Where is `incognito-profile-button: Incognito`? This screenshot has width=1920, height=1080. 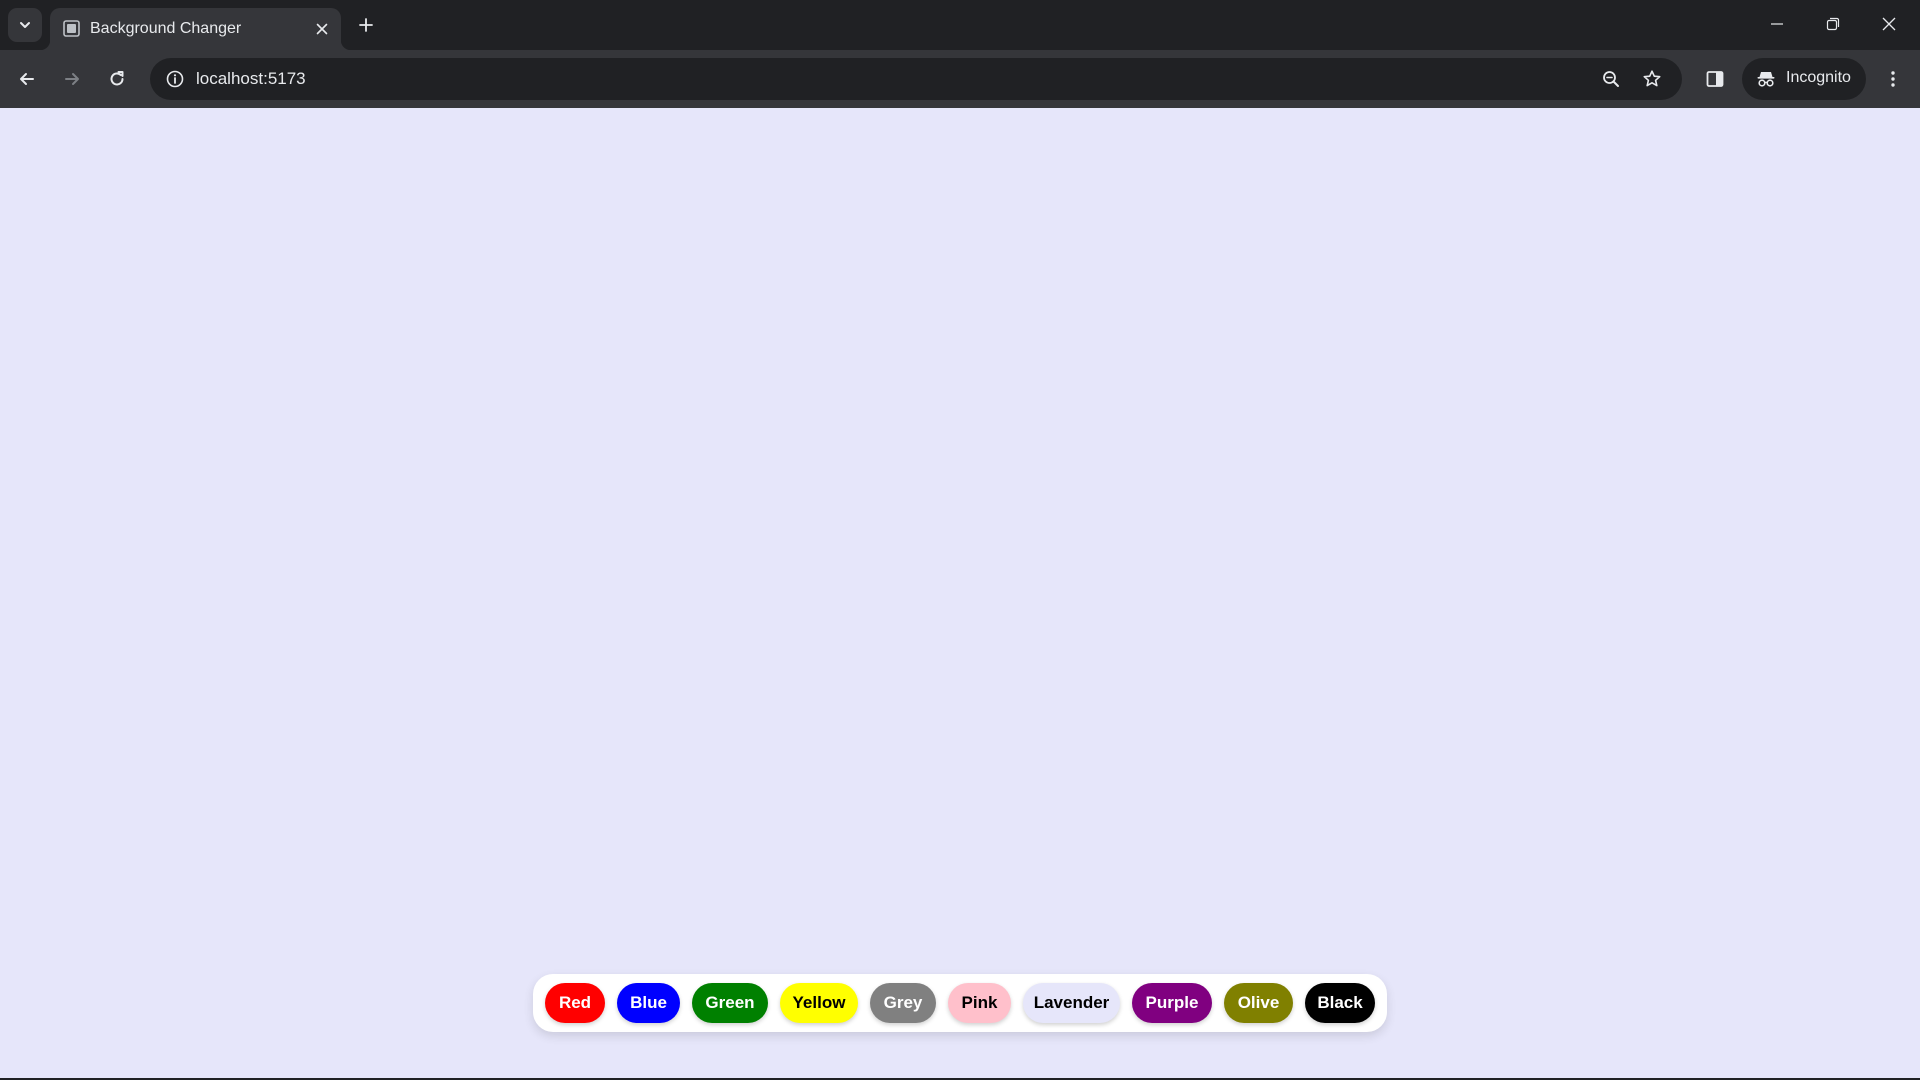 incognito-profile-button: Incognito is located at coordinates (1804, 79).